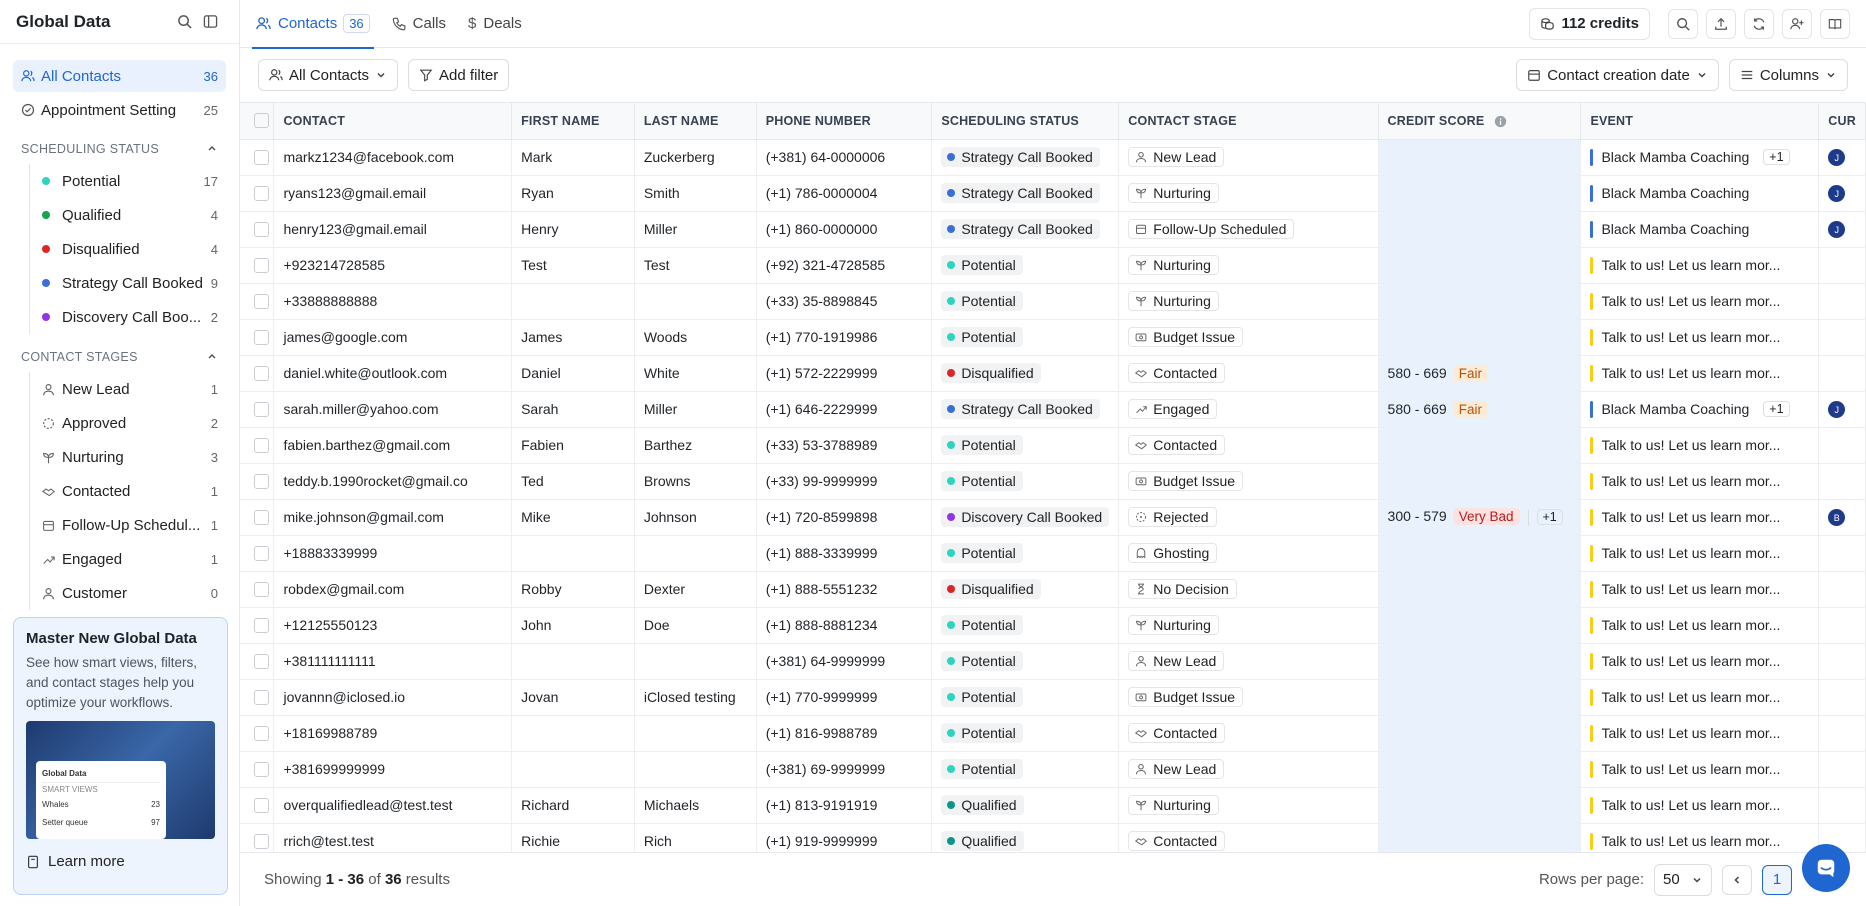 The width and height of the screenshot is (1866, 906). Describe the element at coordinates (1025, 517) in the screenshot. I see `scheduling-status-cell: Discovery Call Booked` at that location.